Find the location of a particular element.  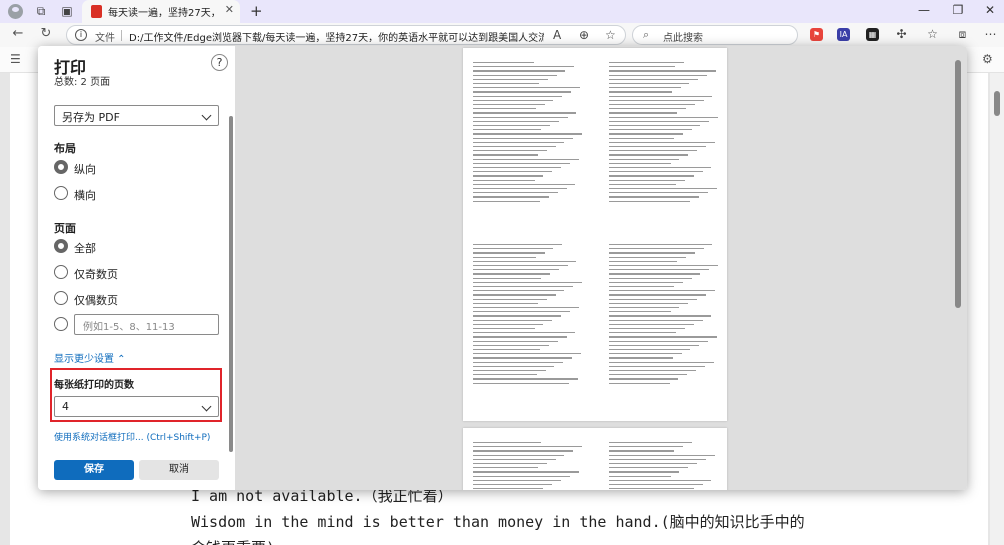

more-icon: ⋯ is located at coordinates (990, 34).